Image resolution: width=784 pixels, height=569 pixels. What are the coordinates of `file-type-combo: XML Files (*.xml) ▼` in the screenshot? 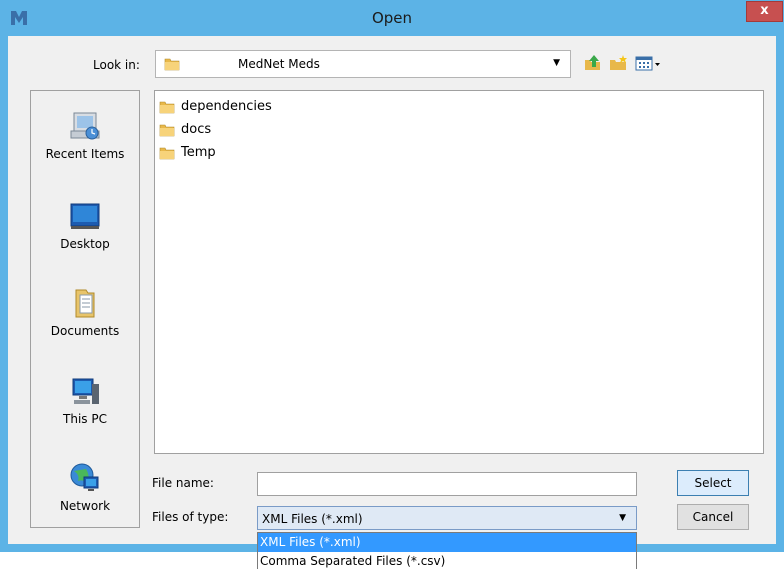 It's located at (447, 518).